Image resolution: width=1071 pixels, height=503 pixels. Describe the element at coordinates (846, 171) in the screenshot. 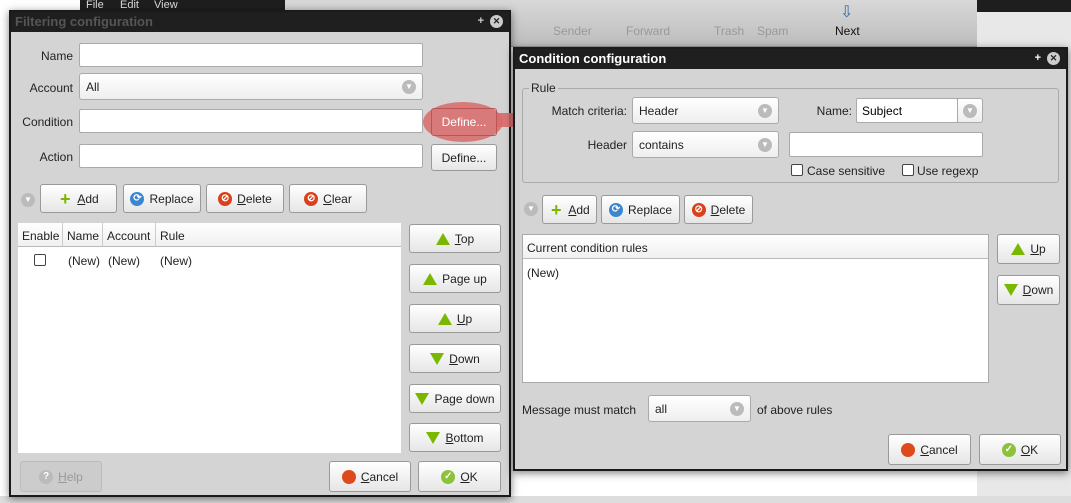

I see `case-sensitive-label: Case sensitive` at that location.